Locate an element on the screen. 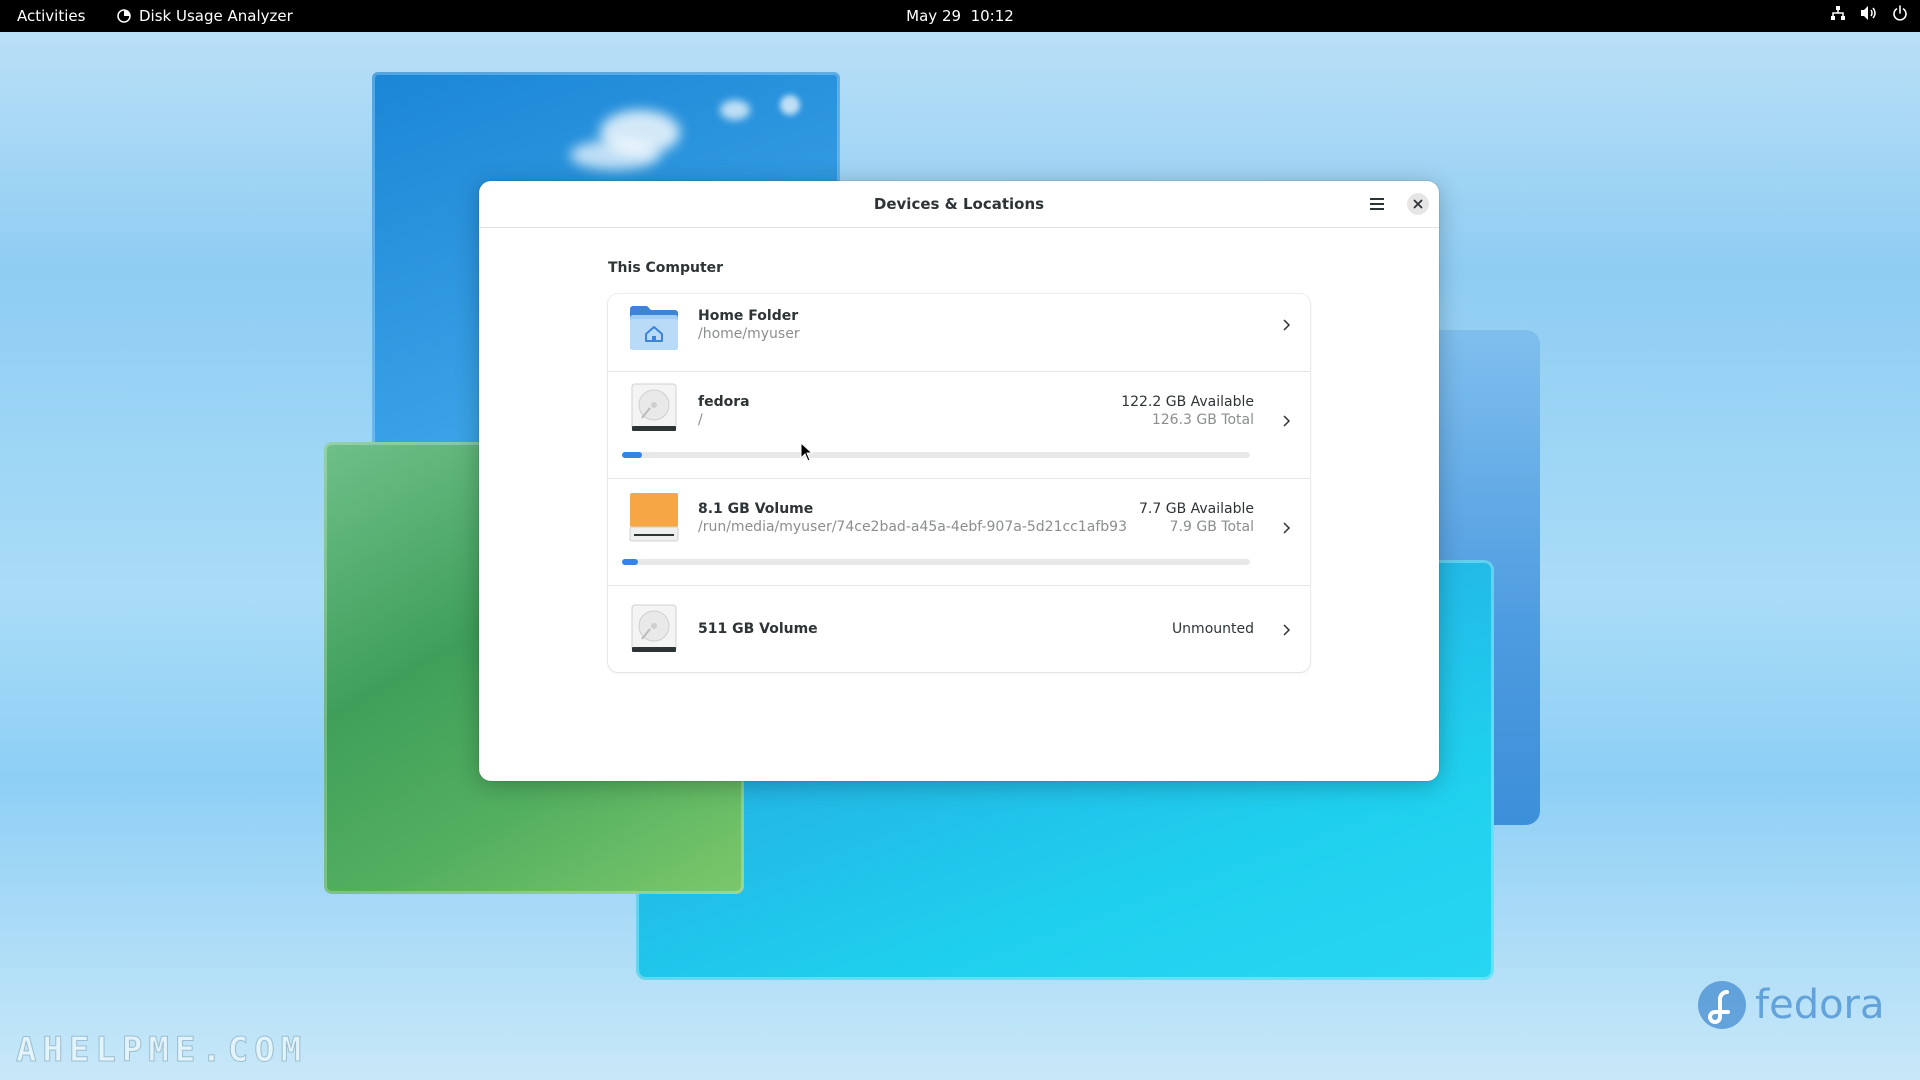 The width and height of the screenshot is (1920, 1080). mount-status: Unmounted is located at coordinates (1212, 629).